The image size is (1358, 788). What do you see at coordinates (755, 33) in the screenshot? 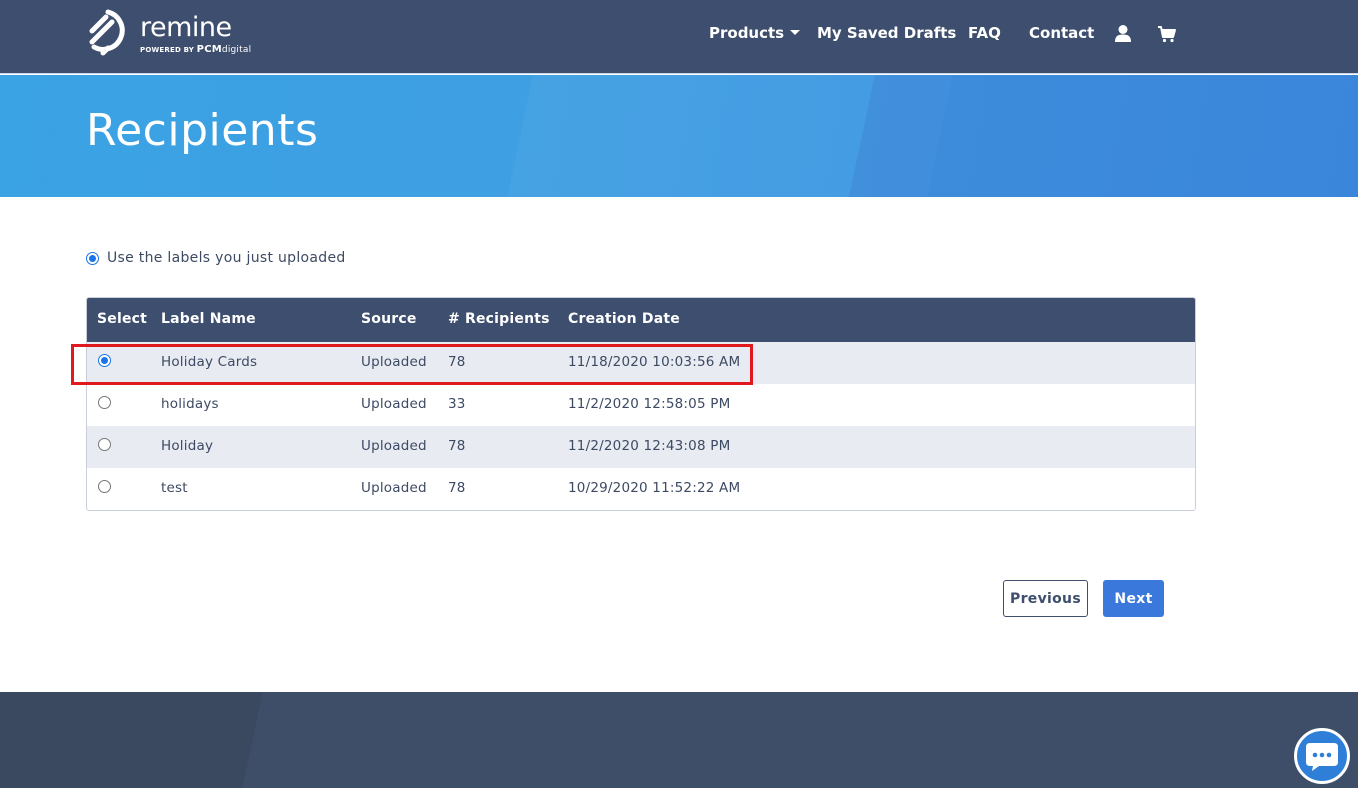
I see `nav-products: Products` at bounding box center [755, 33].